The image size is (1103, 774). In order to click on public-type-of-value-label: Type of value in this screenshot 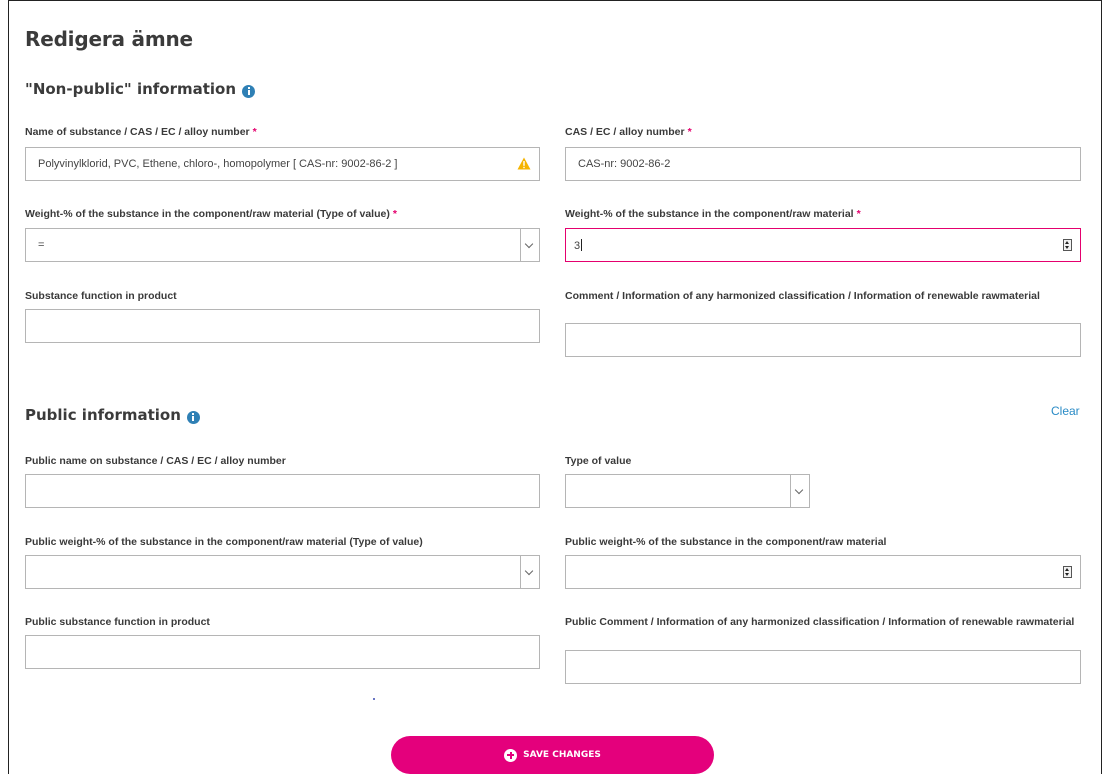, I will do `click(598, 461)`.